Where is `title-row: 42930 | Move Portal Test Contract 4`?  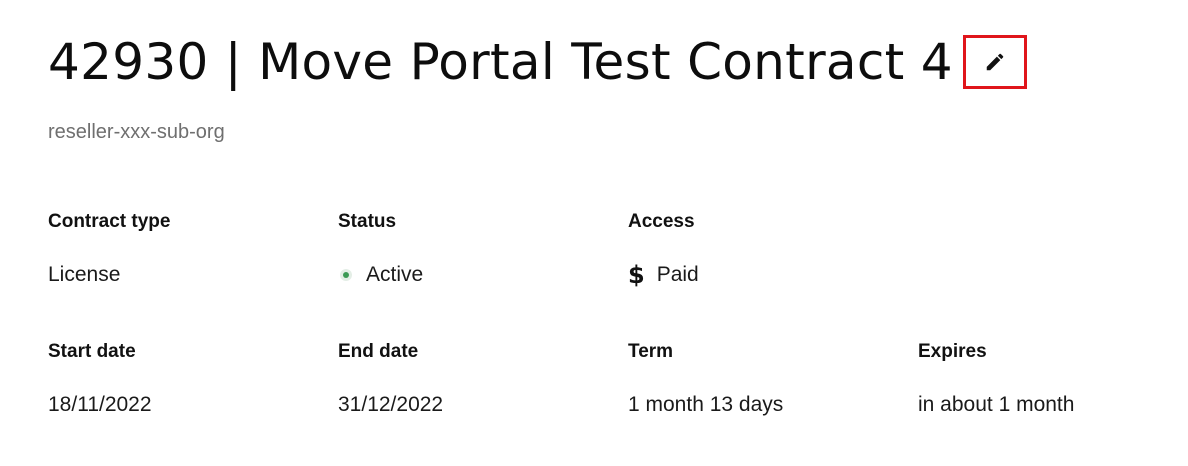 title-row: 42930 | Move Portal Test Contract 4 is located at coordinates (537, 62).